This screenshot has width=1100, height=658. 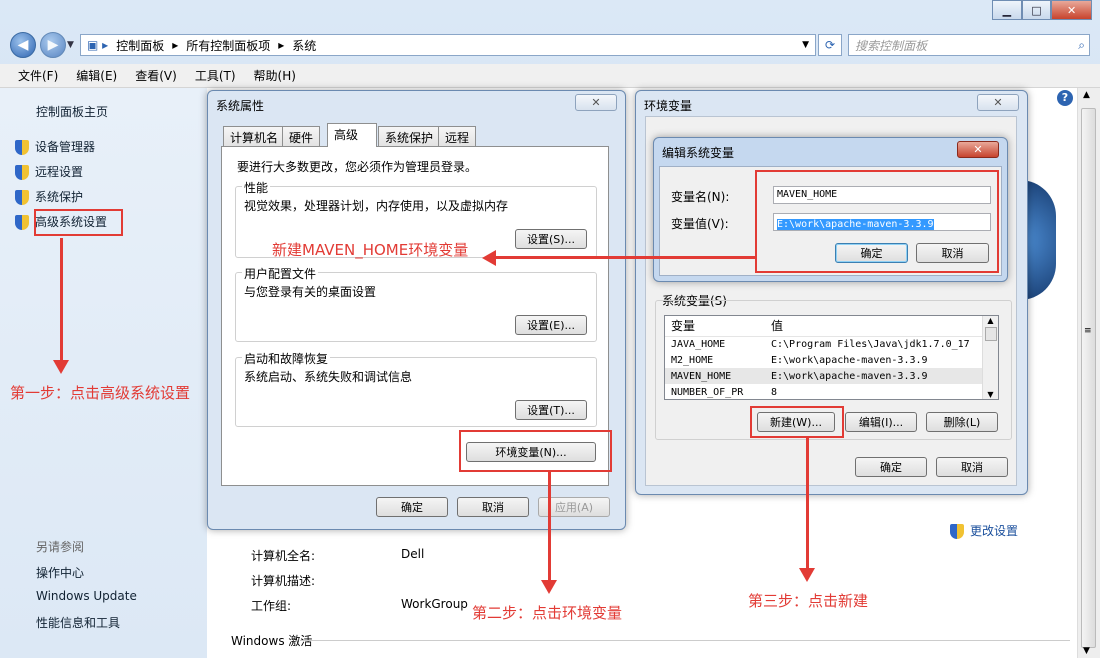 I want to click on search-icon: ⌕, so click(x=1081, y=44).